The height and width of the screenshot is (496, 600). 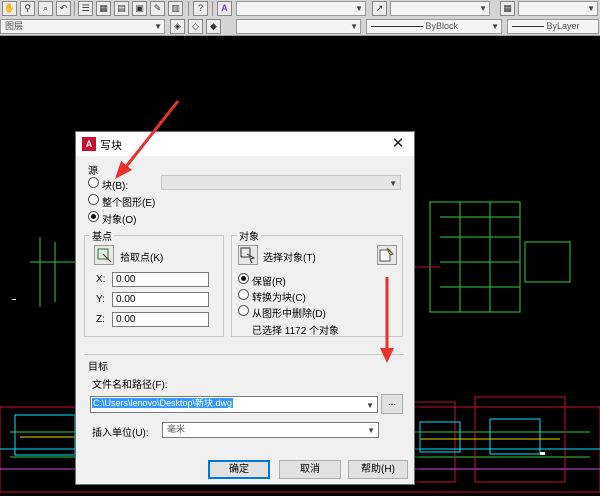 I want to click on zoom-previous-icon: ↶, so click(x=63, y=8).